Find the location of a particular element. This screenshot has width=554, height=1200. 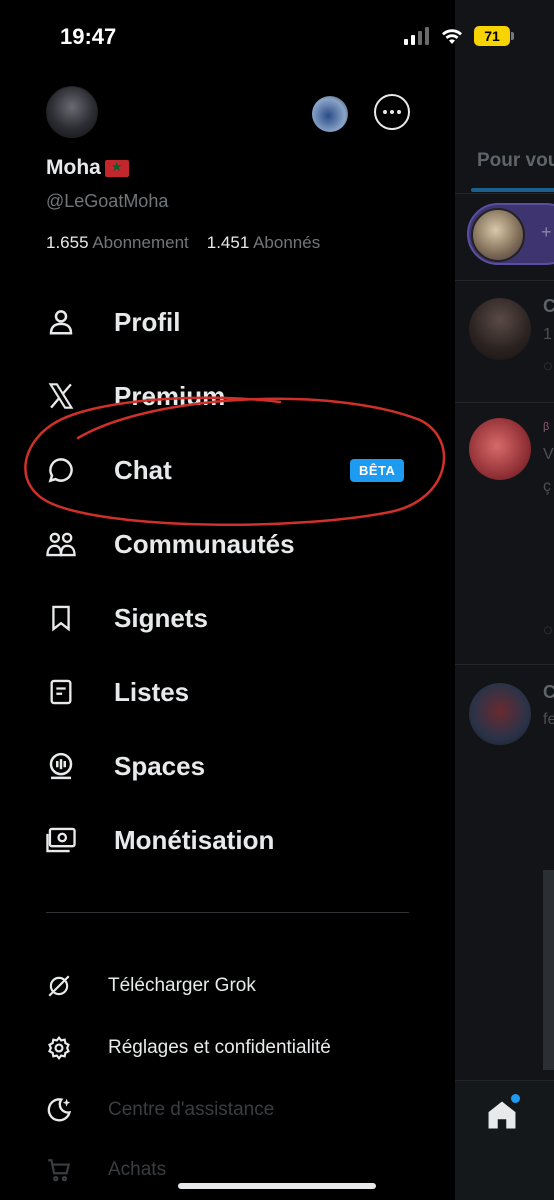

menu-label: Premium is located at coordinates (170, 395).